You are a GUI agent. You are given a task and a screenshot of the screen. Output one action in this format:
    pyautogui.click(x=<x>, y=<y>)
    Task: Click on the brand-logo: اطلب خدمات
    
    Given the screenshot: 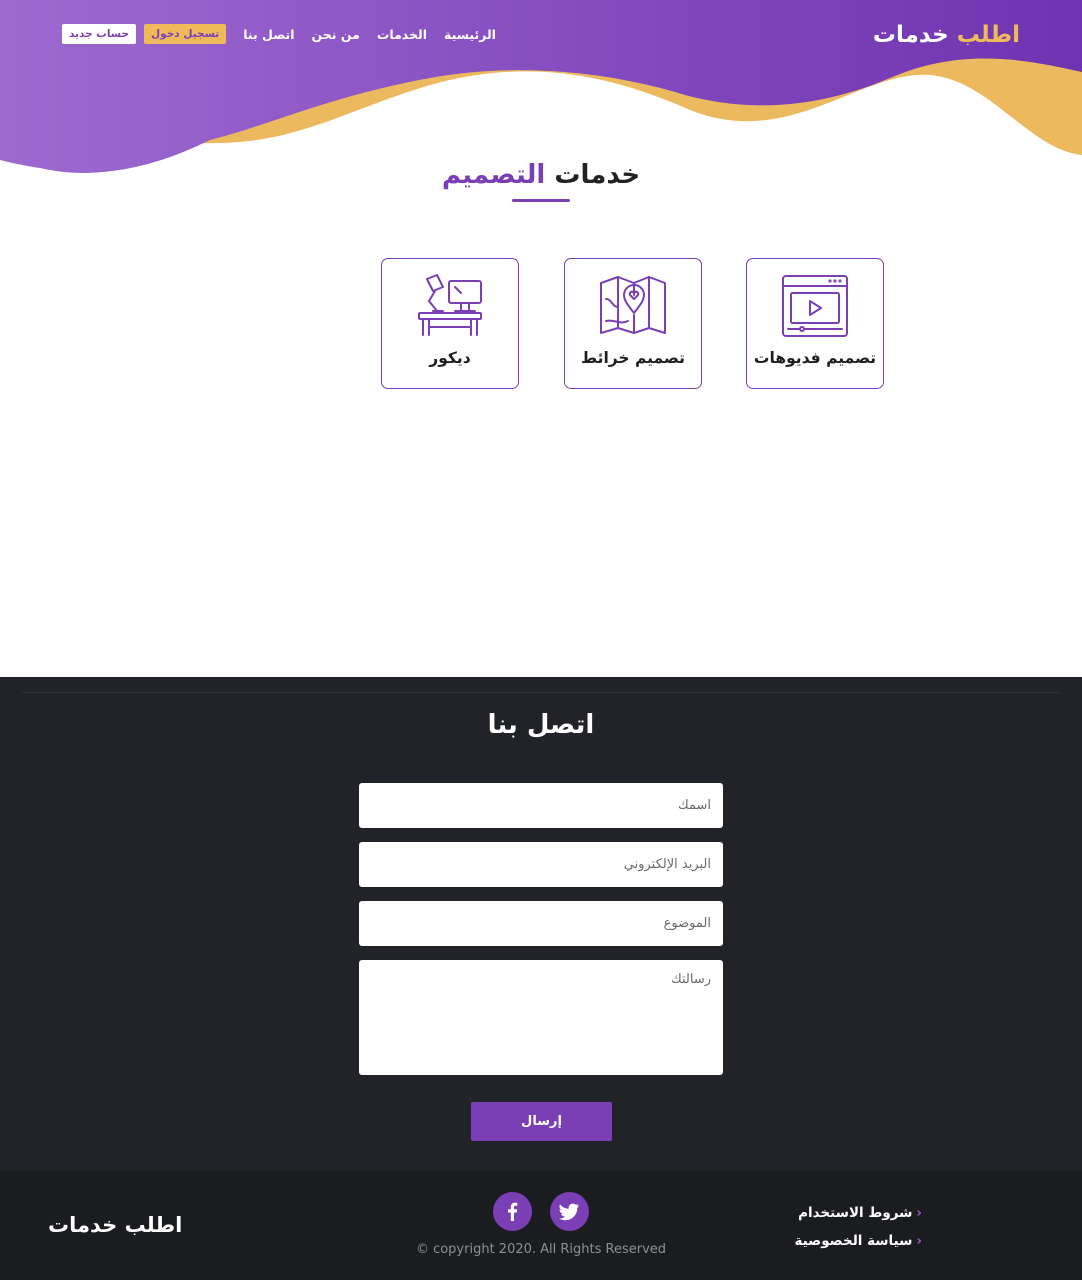 What is the action you would take?
    pyautogui.click(x=946, y=35)
    